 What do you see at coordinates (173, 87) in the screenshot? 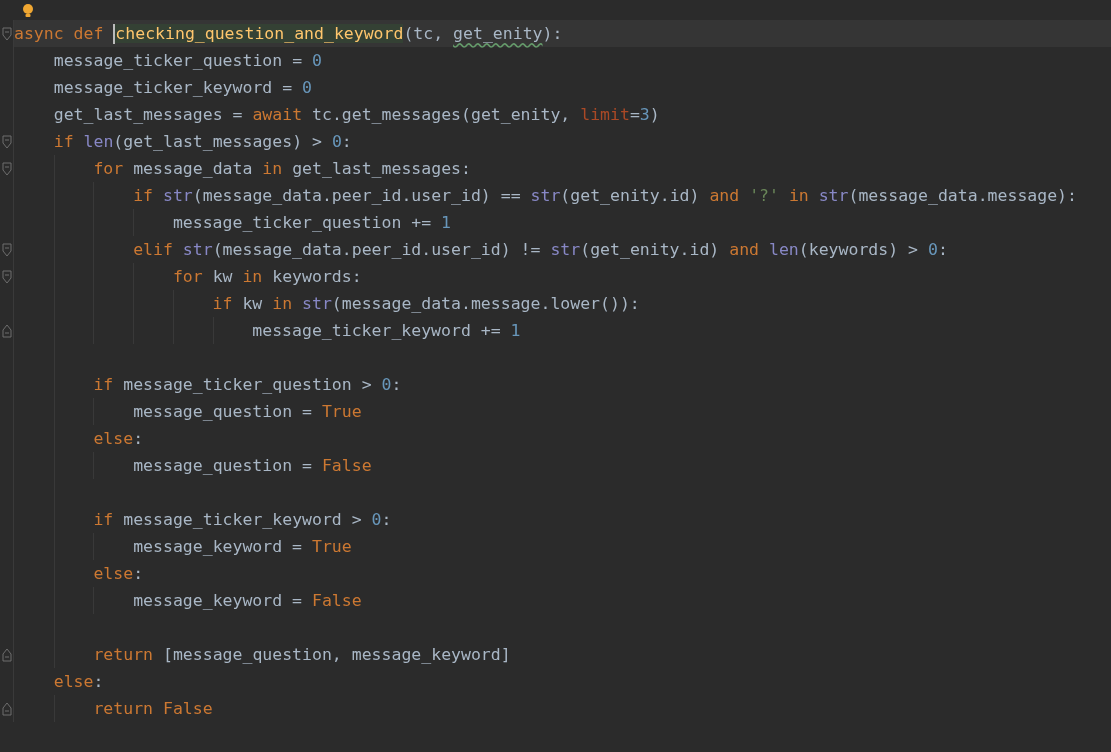
I see `code-text: message_ticker_keyword =` at bounding box center [173, 87].